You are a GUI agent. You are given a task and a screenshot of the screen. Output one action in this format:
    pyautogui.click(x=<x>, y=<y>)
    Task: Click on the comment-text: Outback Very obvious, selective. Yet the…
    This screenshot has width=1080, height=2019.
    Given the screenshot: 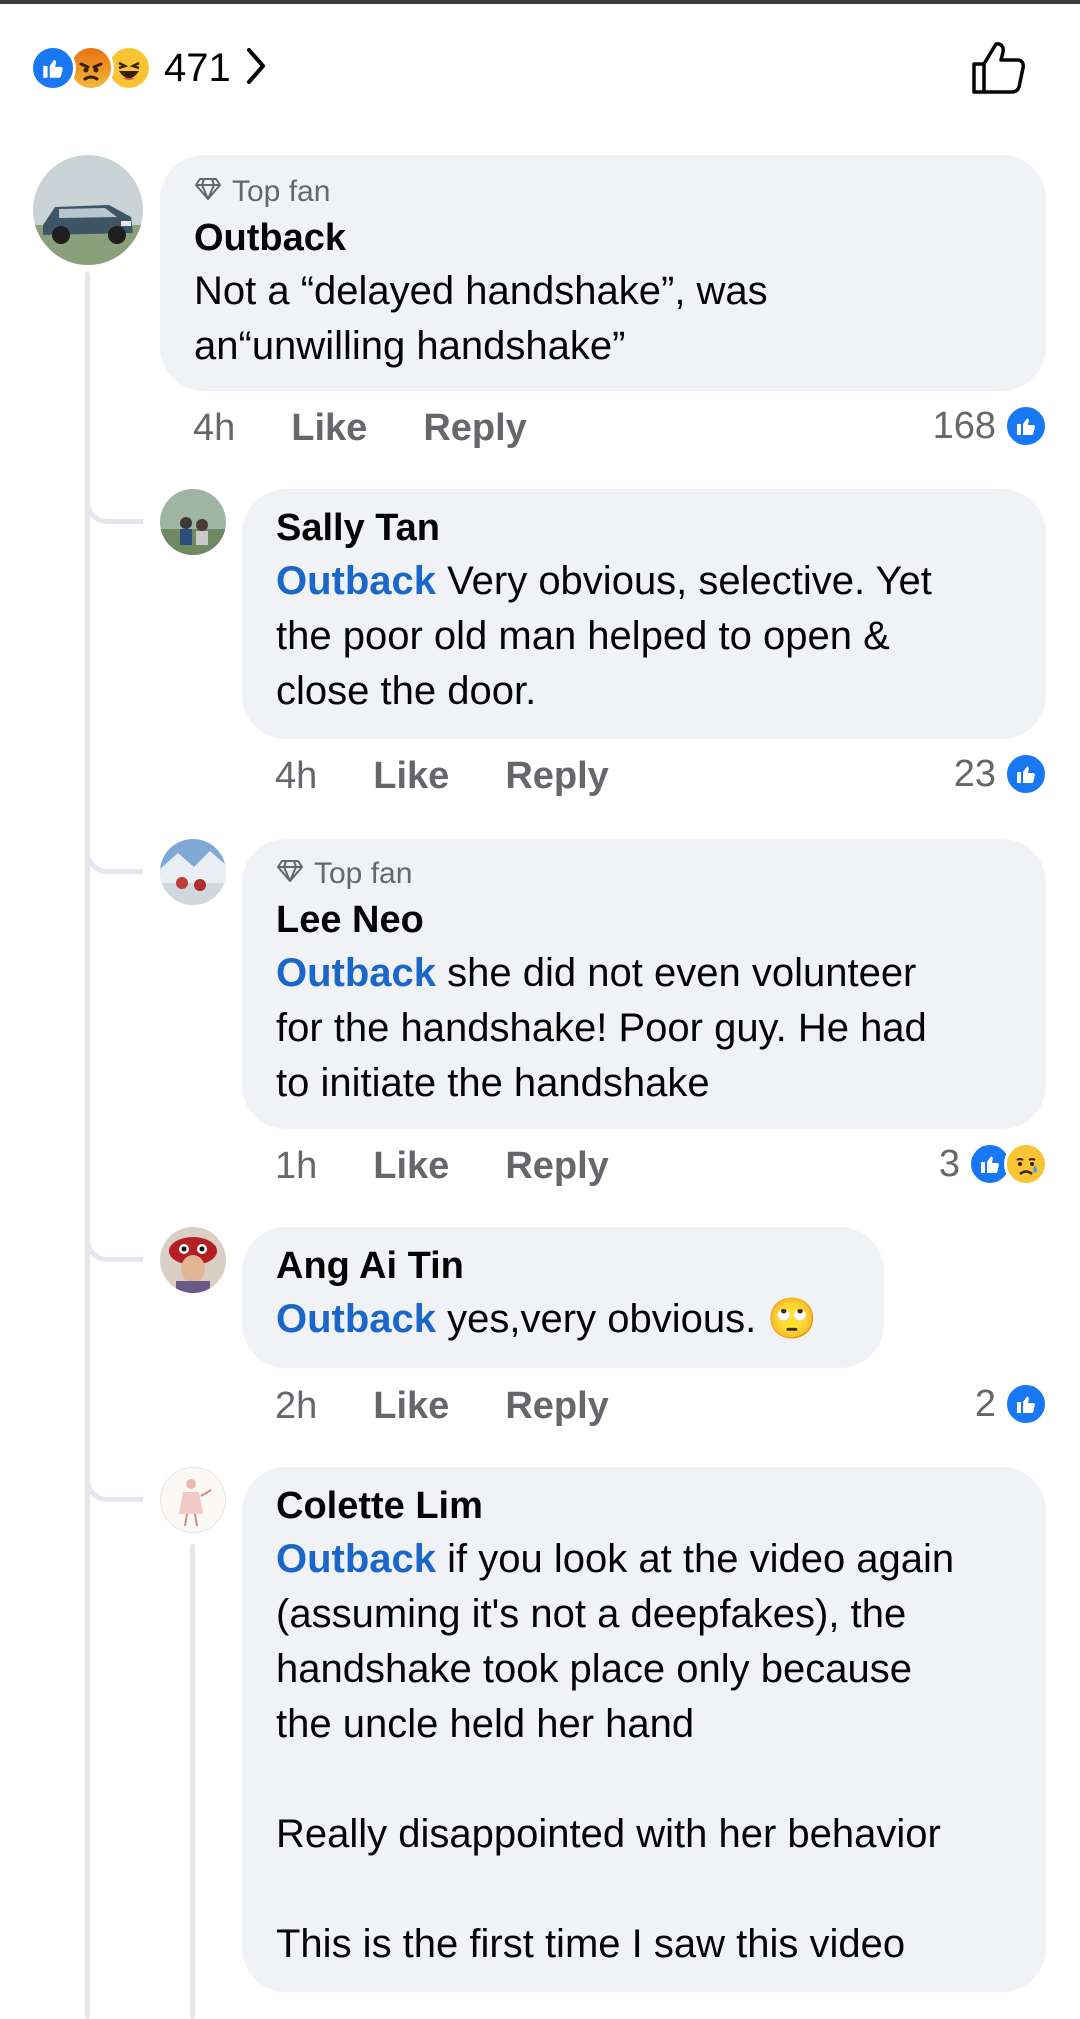 What is the action you would take?
    pyautogui.click(x=644, y=636)
    